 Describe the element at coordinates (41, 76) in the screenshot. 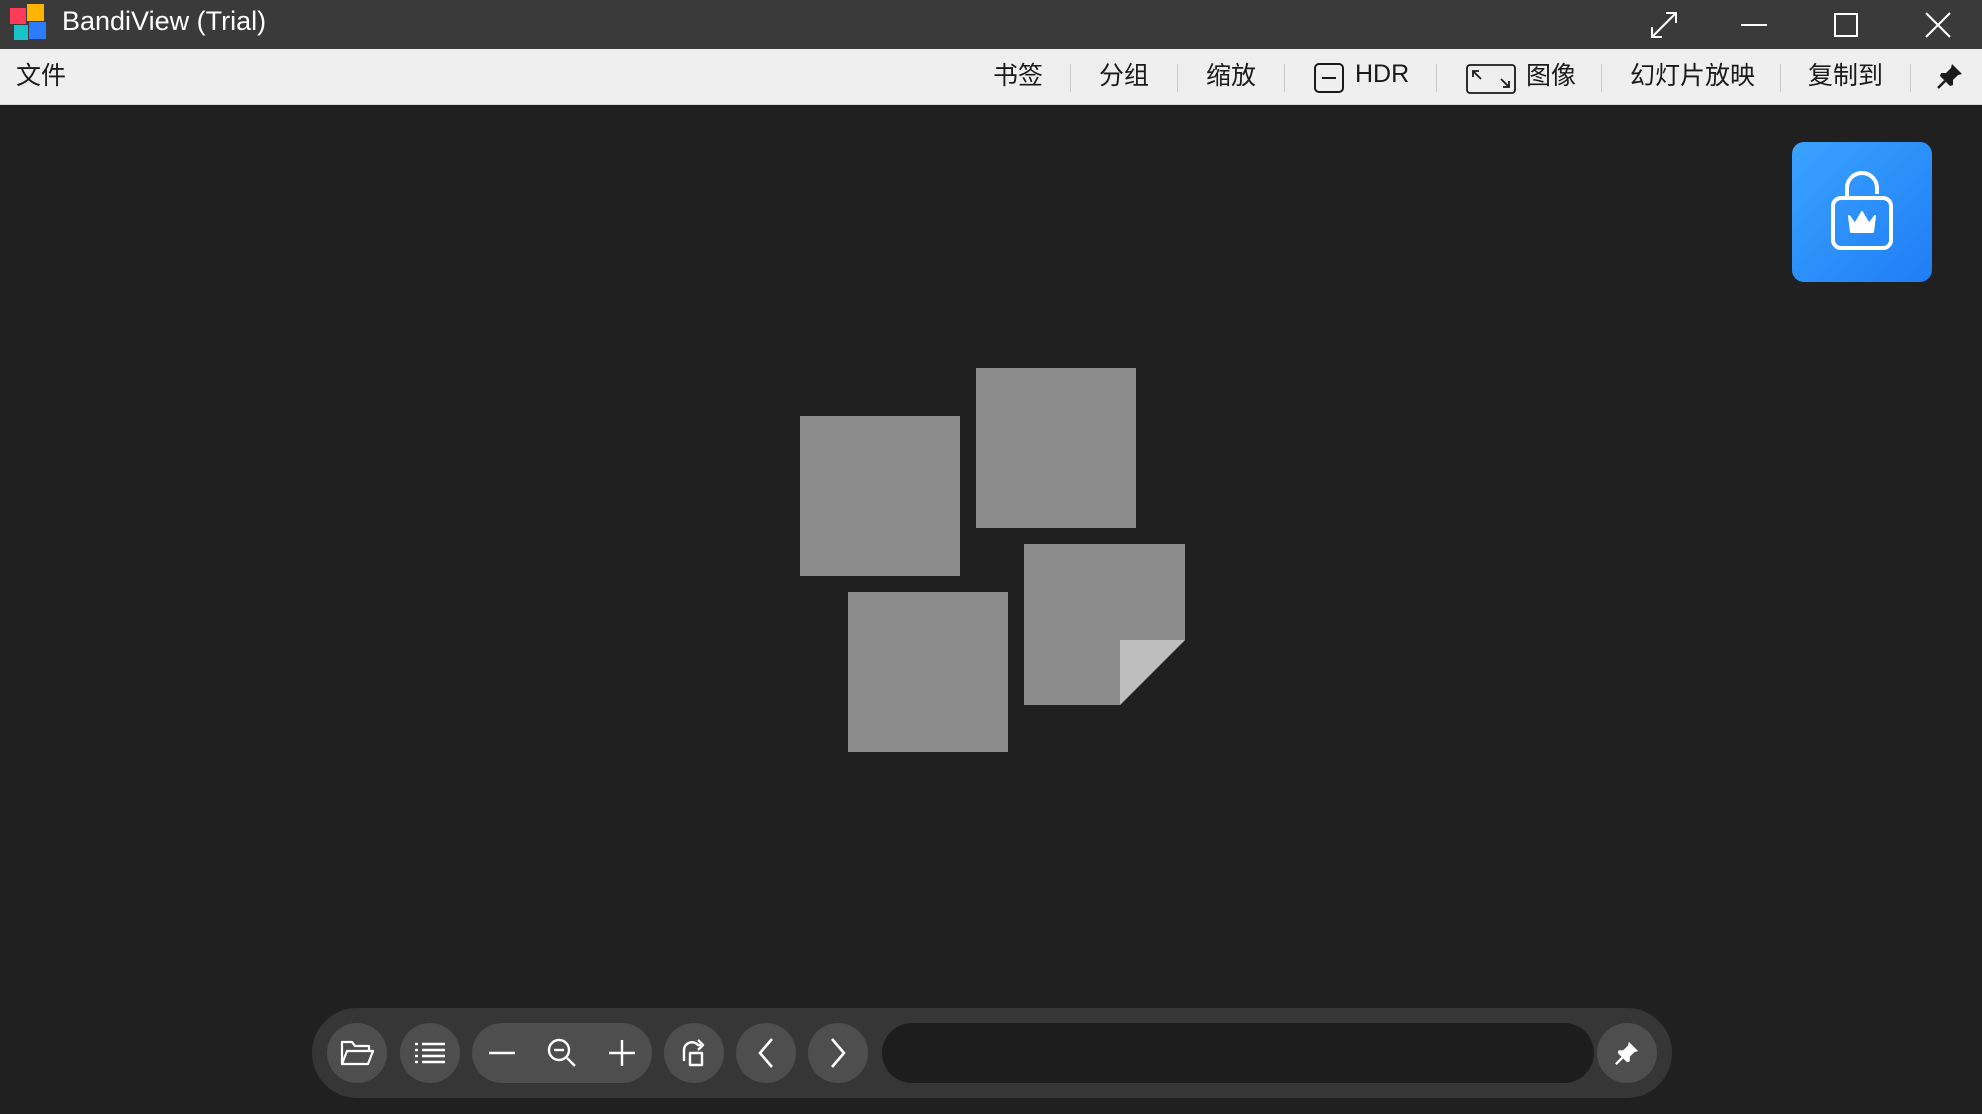

I see `menu-file: 文件` at that location.